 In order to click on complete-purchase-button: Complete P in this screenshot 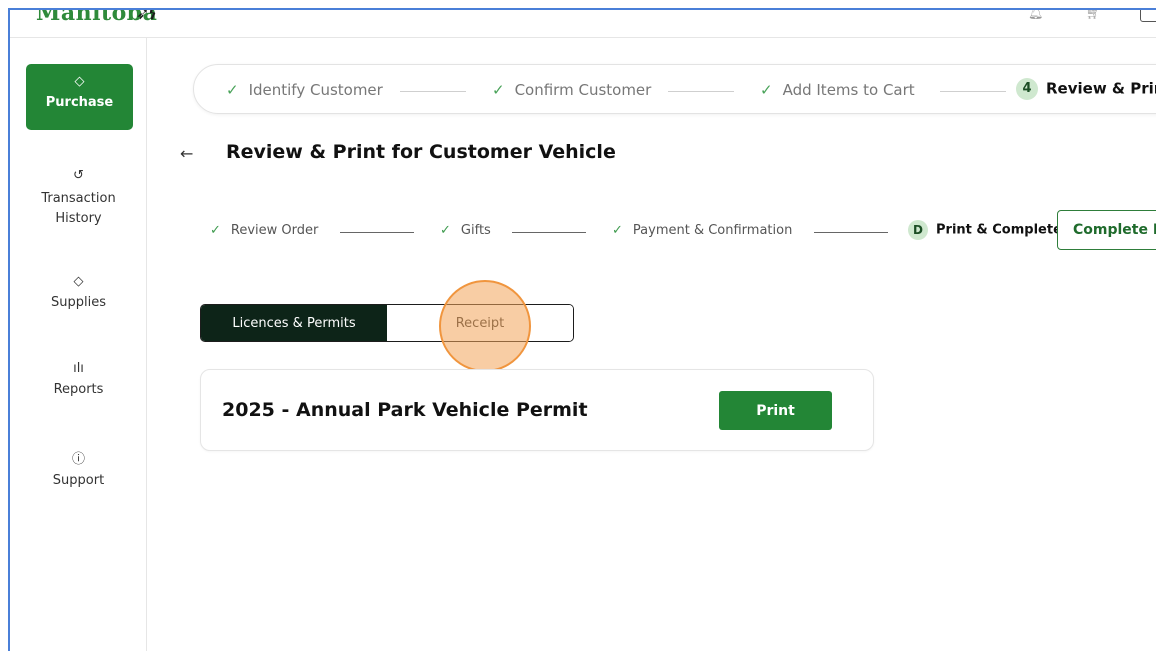, I will do `click(1106, 230)`.